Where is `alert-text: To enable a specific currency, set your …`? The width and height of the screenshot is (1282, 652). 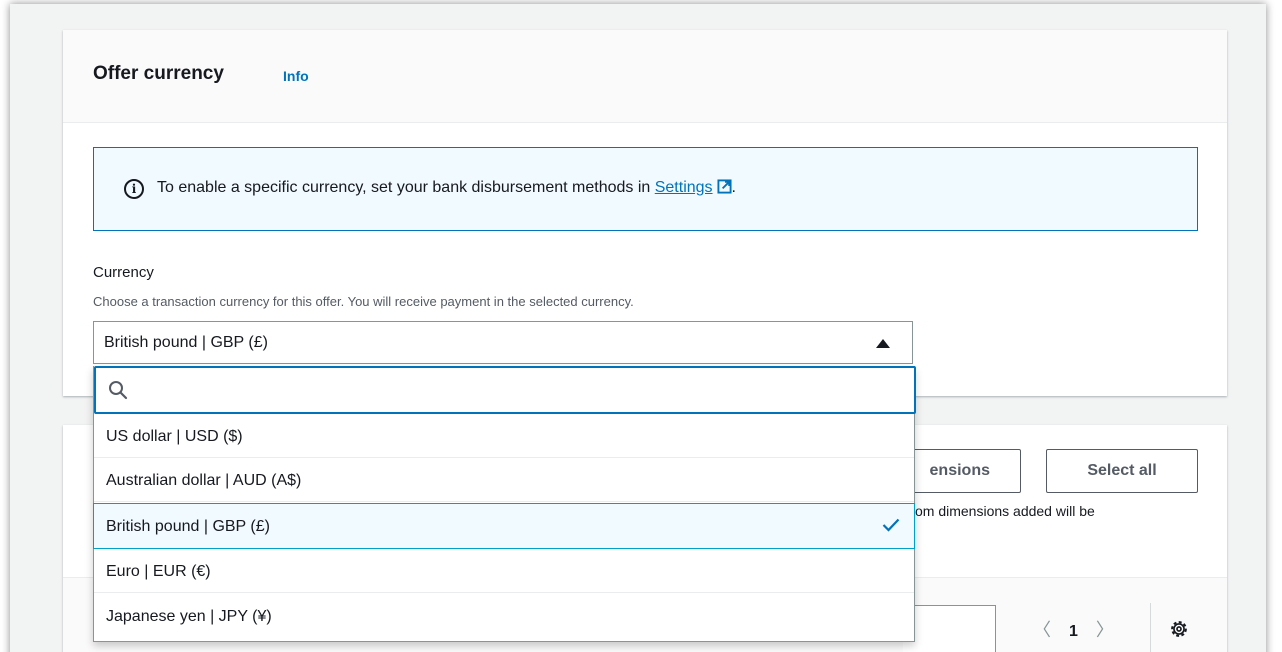 alert-text: To enable a specific currency, set your … is located at coordinates (446, 188).